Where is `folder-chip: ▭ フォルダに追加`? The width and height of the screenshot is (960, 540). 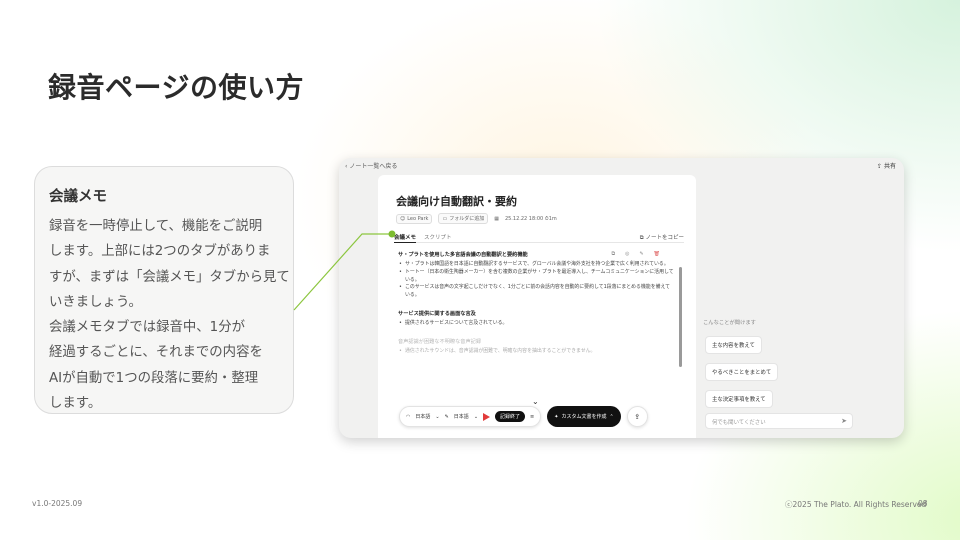
folder-chip: ▭ フォルダに追加 is located at coordinates (463, 218).